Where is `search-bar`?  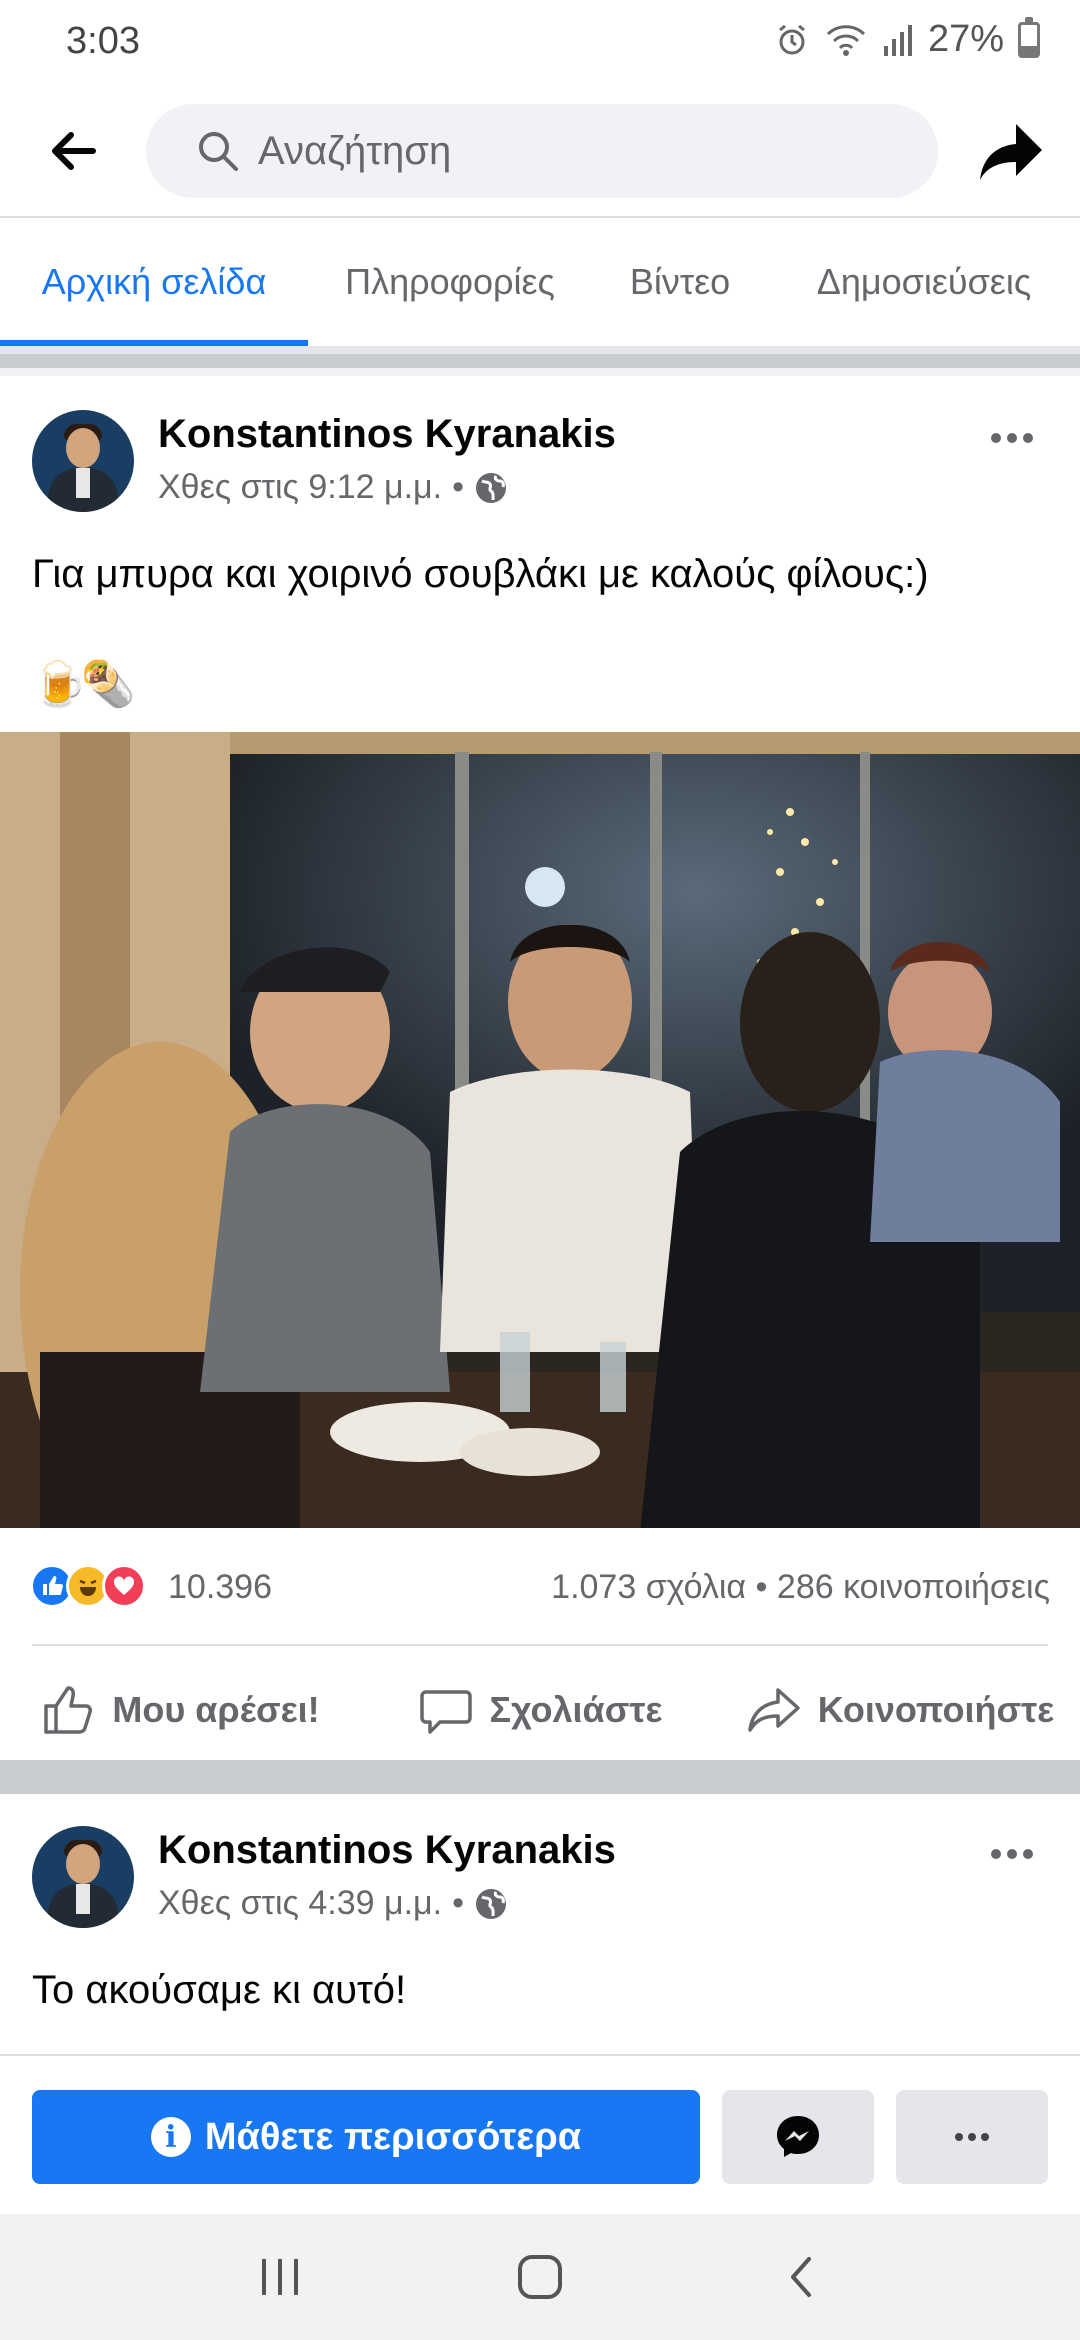 search-bar is located at coordinates (542, 151).